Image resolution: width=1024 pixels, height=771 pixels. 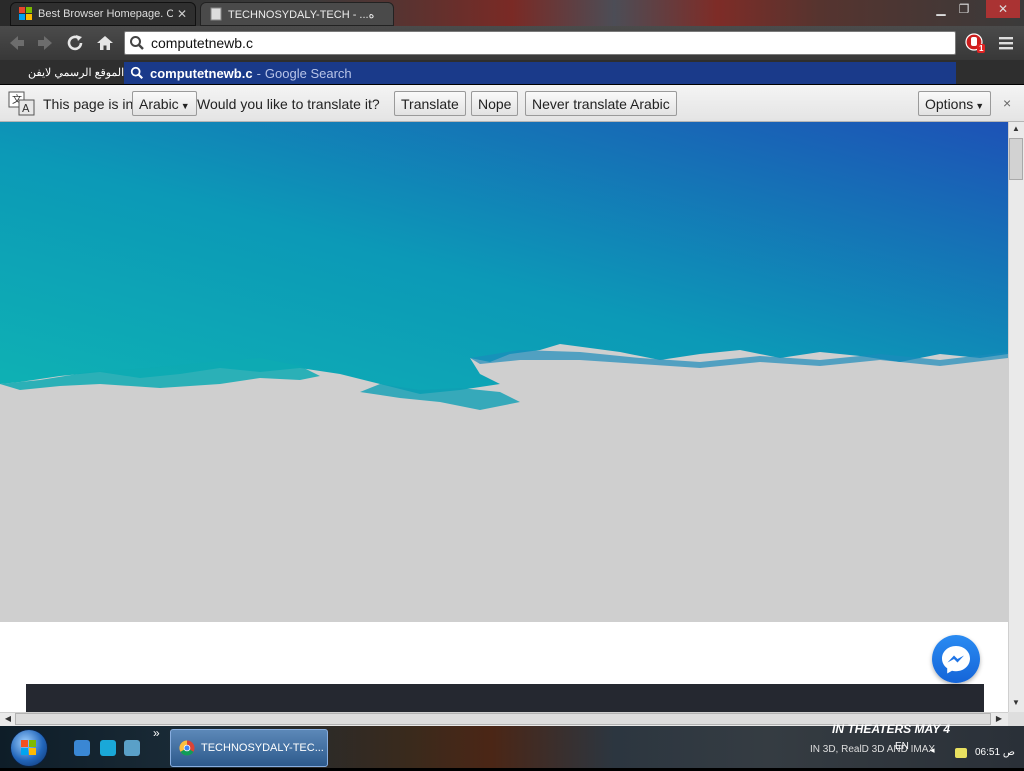 What do you see at coordinates (505, 698) in the screenshot?
I see `dark-strip` at bounding box center [505, 698].